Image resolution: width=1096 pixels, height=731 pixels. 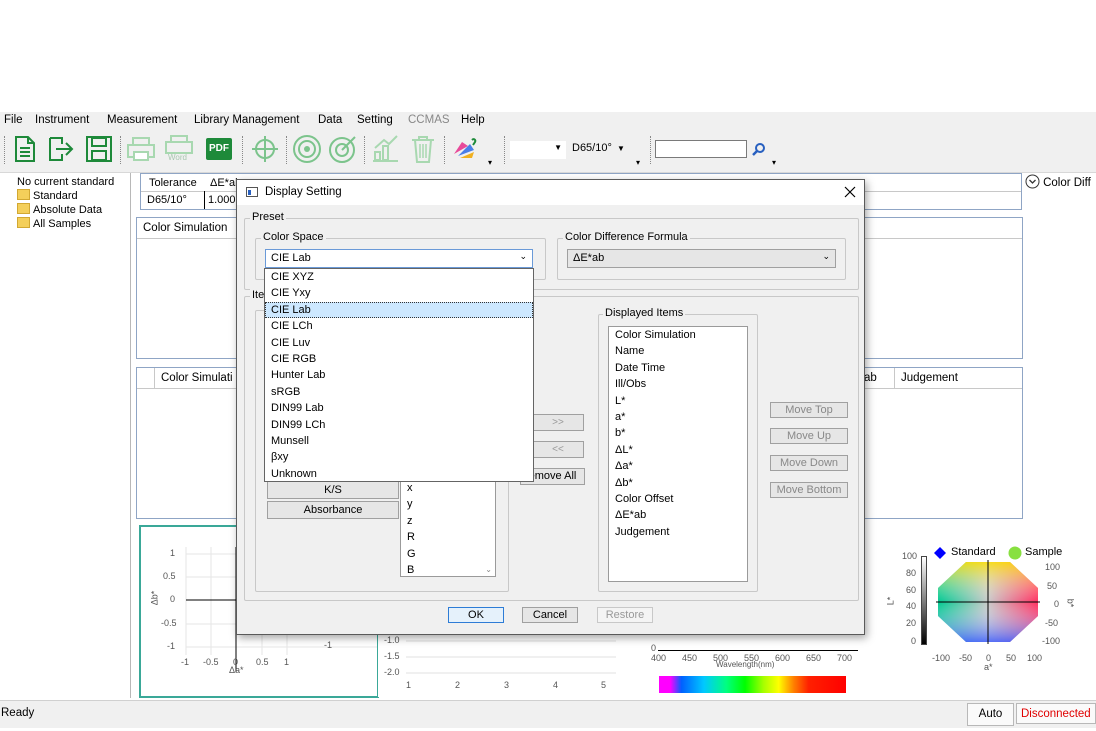 I want to click on search-input, so click(x=701, y=149).